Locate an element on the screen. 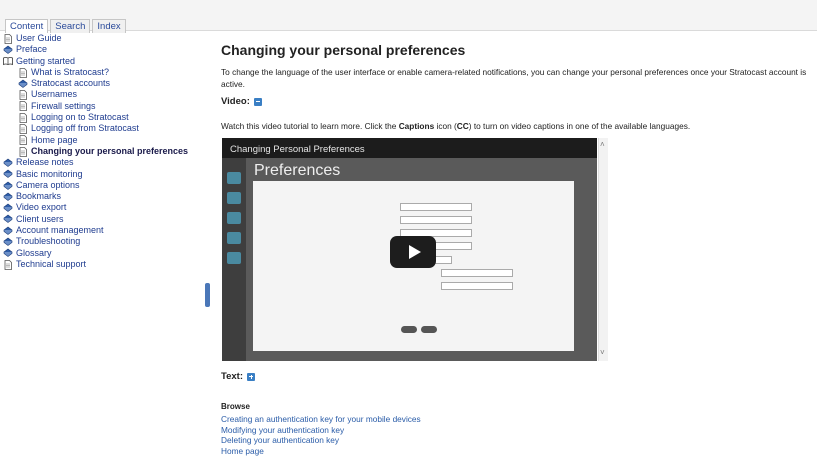 The image size is (817, 465). gear-icon is located at coordinates (234, 258).